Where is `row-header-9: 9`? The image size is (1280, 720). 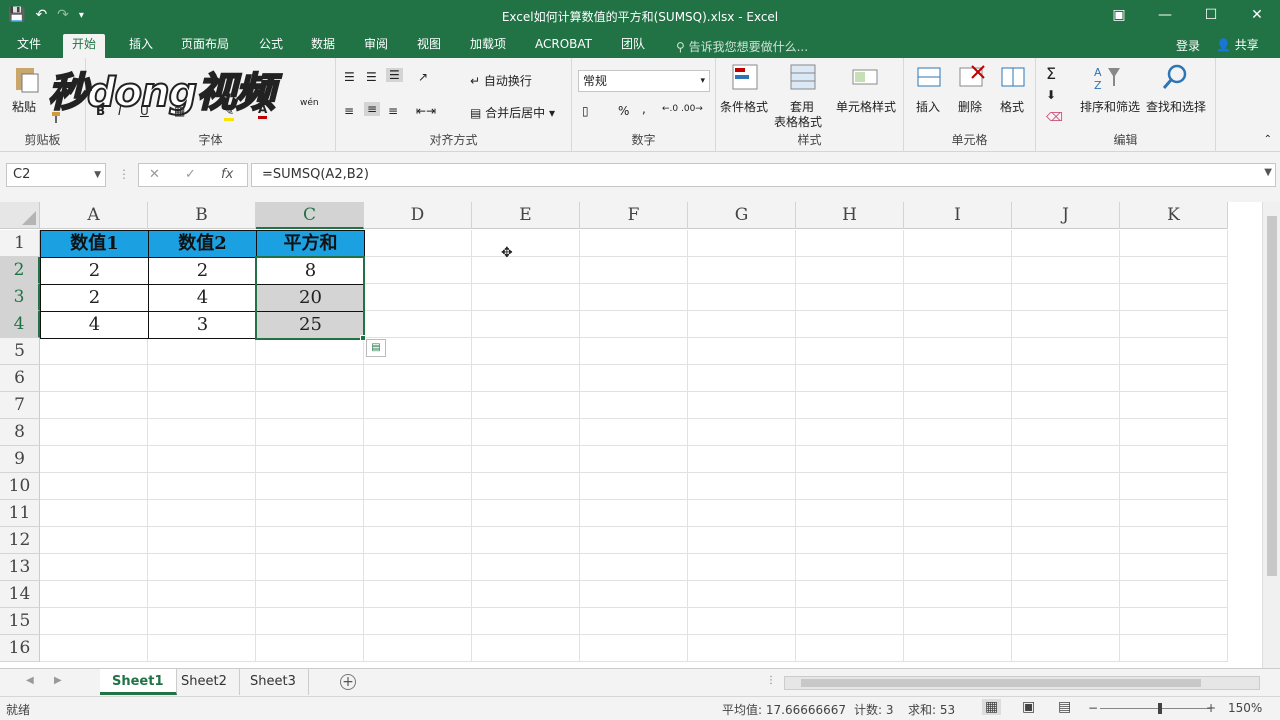 row-header-9: 9 is located at coordinates (20, 459).